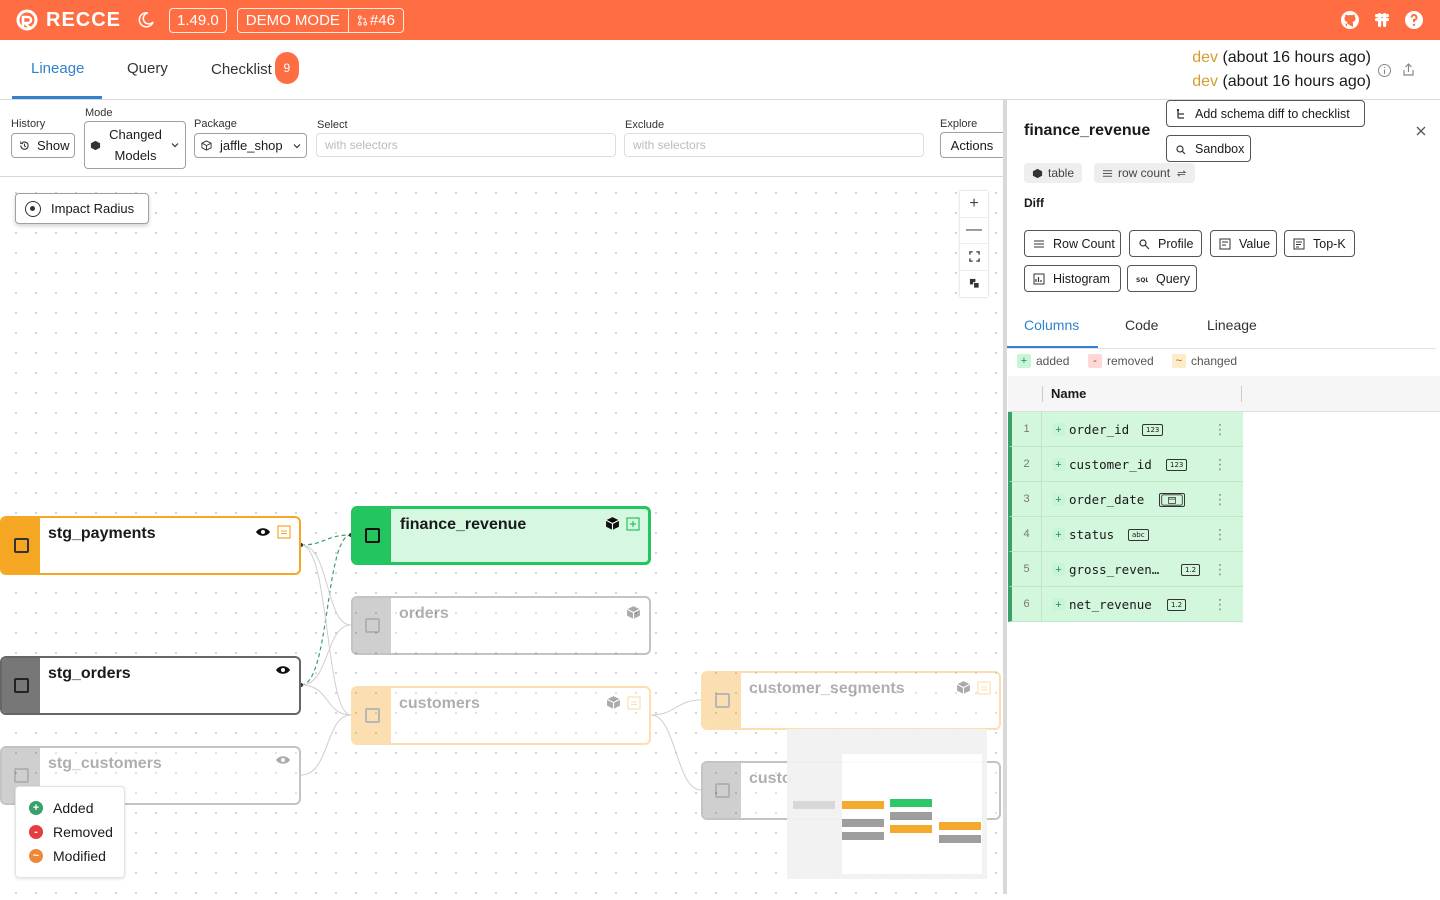 This screenshot has width=1440, height=900. Describe the element at coordinates (175, 145) in the screenshot. I see `chevron-down-icon` at that location.